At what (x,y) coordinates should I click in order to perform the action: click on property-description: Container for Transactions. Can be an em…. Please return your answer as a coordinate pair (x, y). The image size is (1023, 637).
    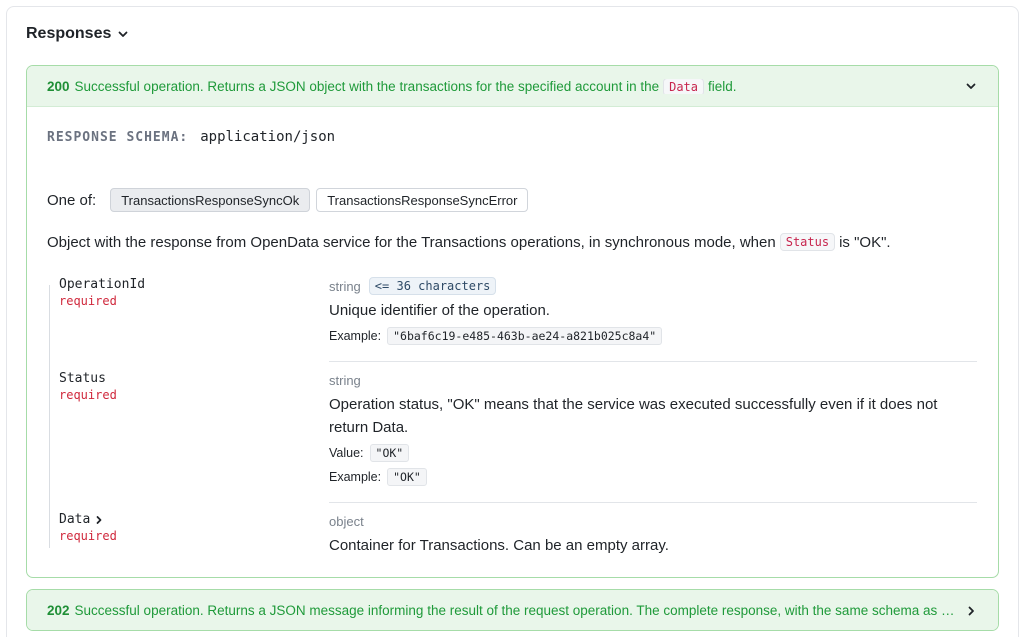
    Looking at the image, I should click on (499, 545).